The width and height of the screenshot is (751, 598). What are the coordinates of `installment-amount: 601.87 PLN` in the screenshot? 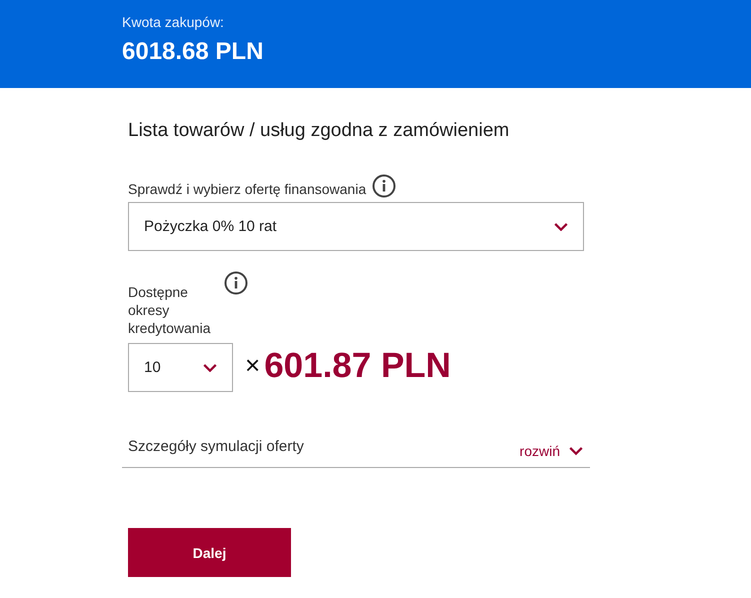 It's located at (357, 366).